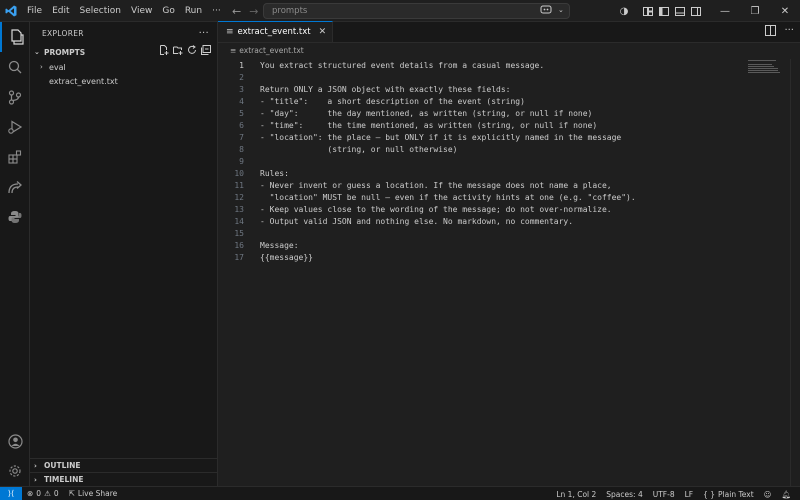 The width and height of the screenshot is (800, 500). What do you see at coordinates (725, 11) in the screenshot?
I see `minimize-icon: —` at bounding box center [725, 11].